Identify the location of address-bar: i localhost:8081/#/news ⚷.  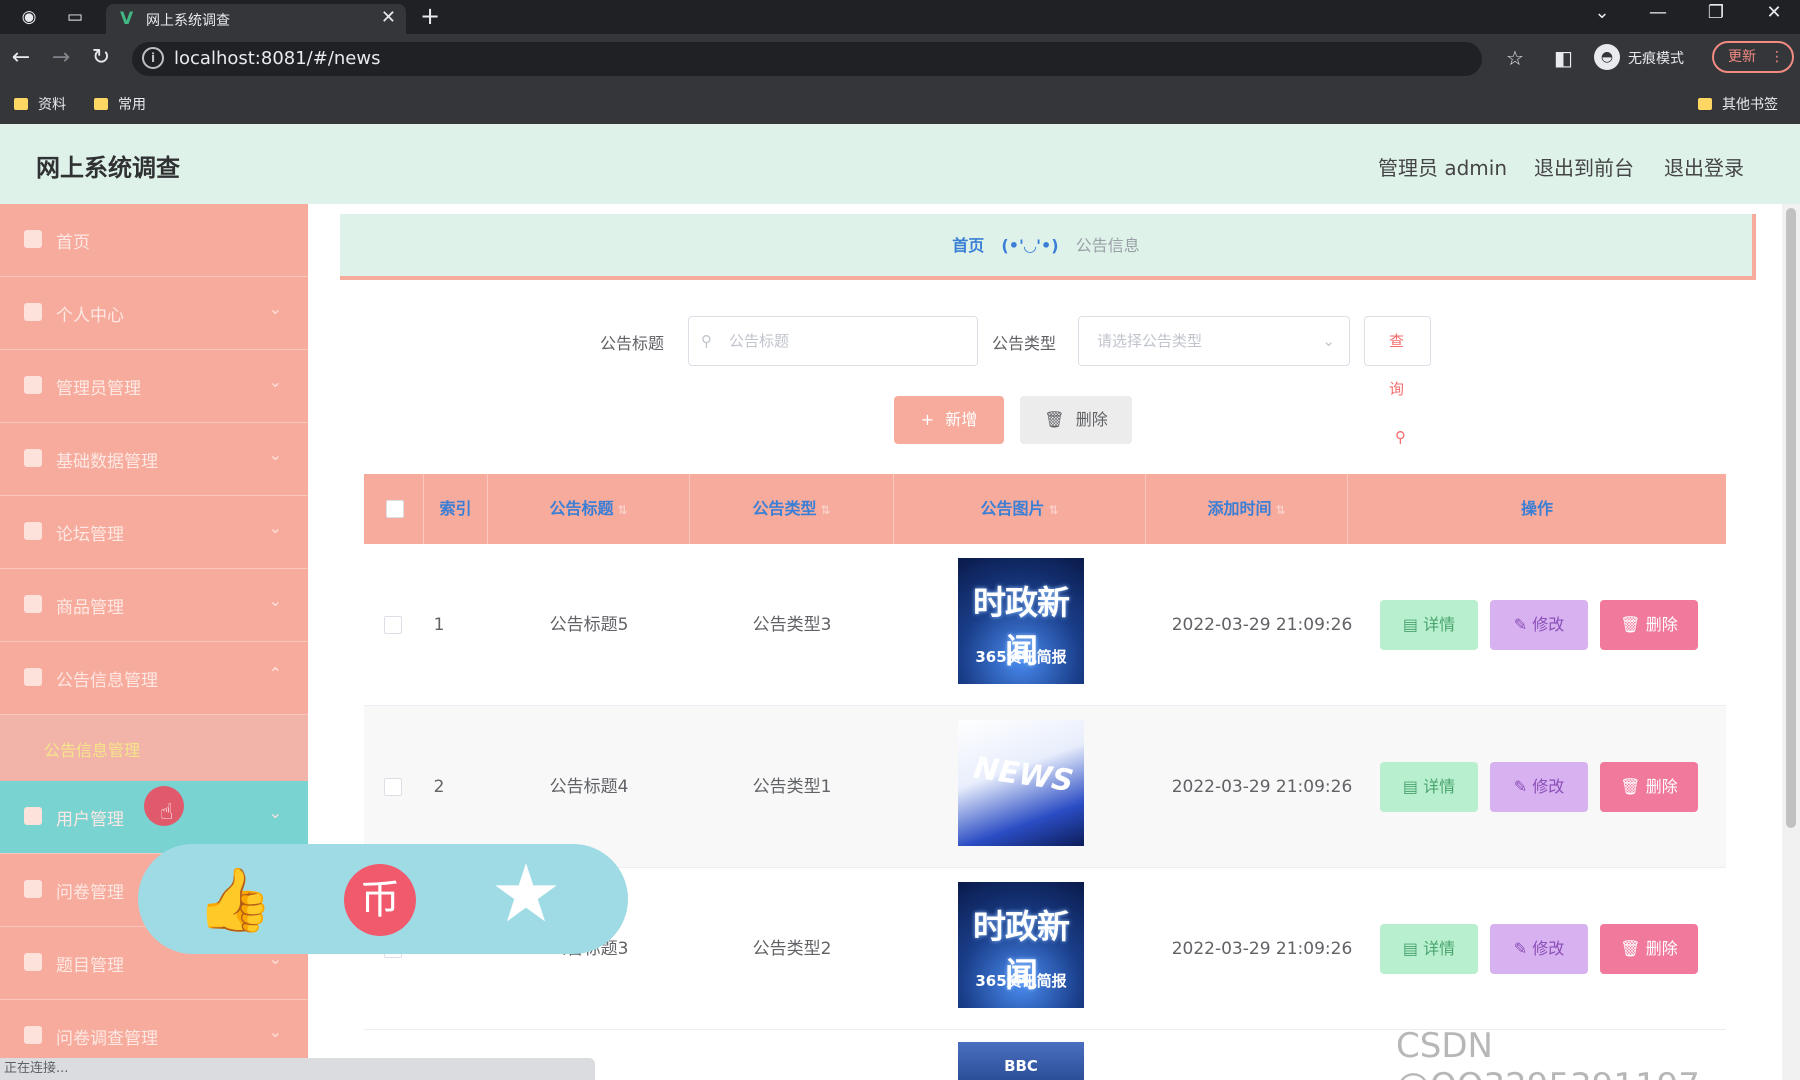
(872, 59).